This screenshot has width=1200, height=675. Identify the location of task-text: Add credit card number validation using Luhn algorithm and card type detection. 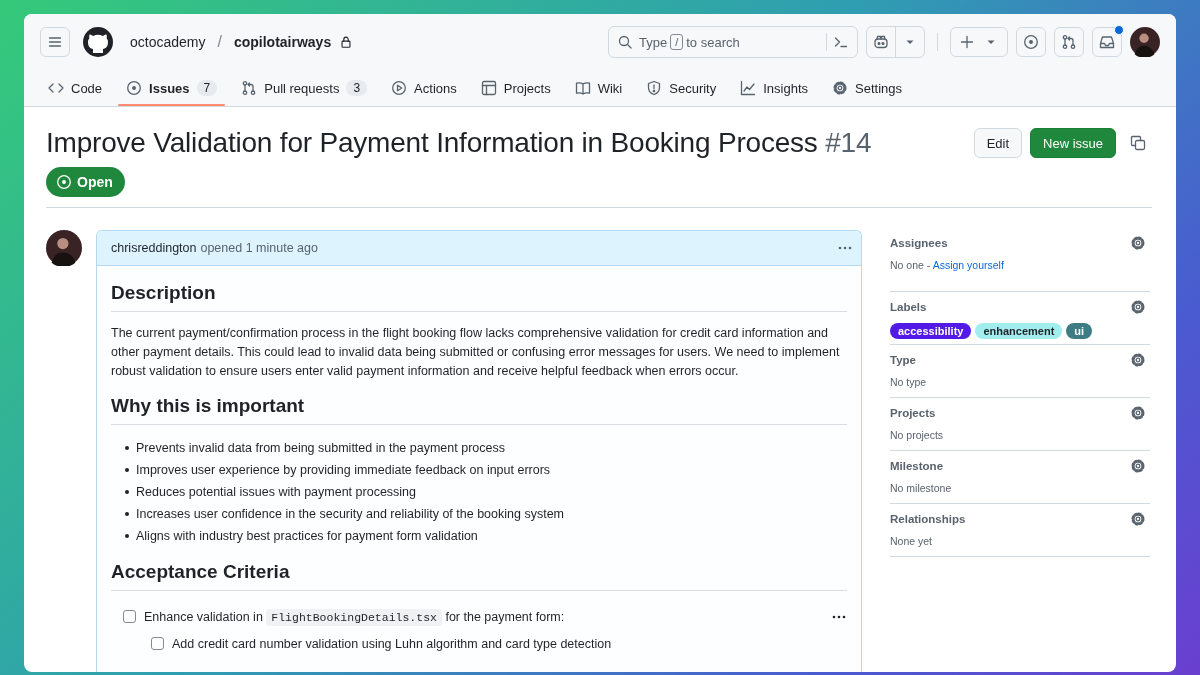
(392, 643).